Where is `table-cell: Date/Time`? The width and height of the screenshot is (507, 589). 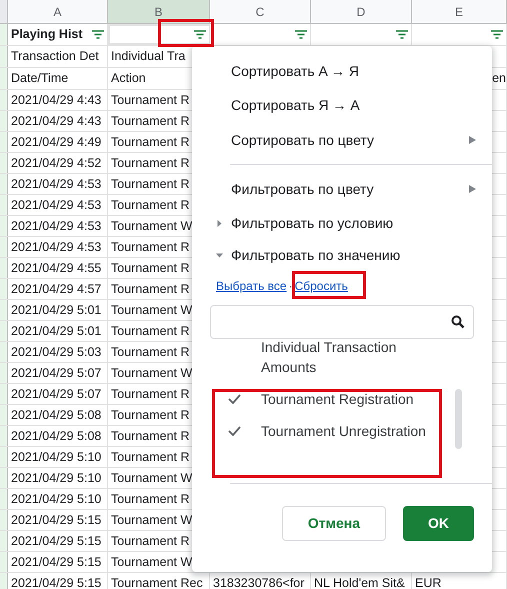 table-cell: Date/Time is located at coordinates (58, 78).